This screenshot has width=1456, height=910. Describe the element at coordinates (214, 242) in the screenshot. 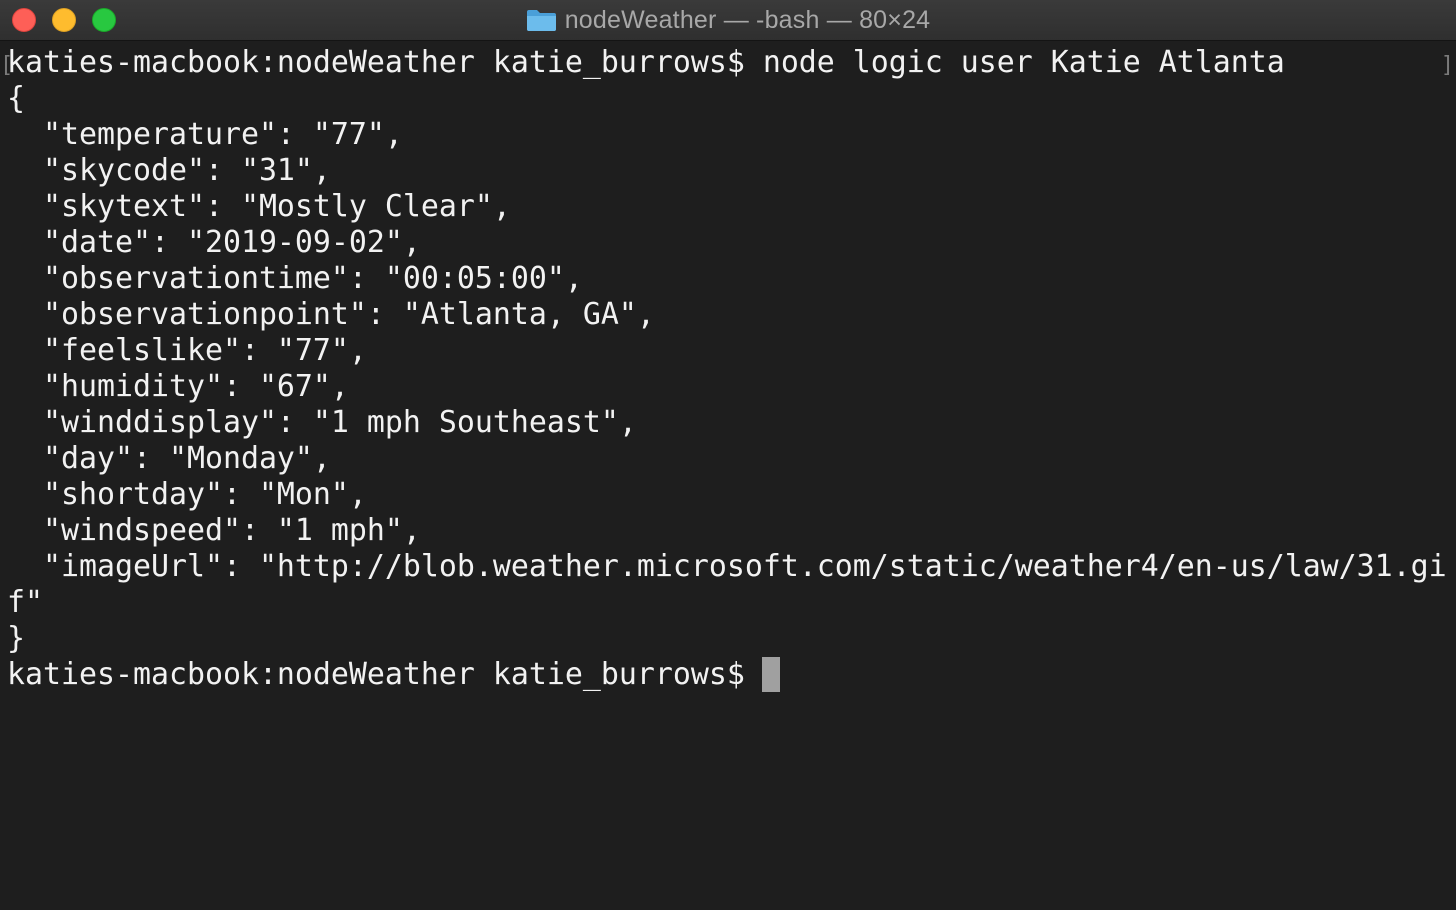

I see `output-line: "date": "2019-09-02",` at that location.